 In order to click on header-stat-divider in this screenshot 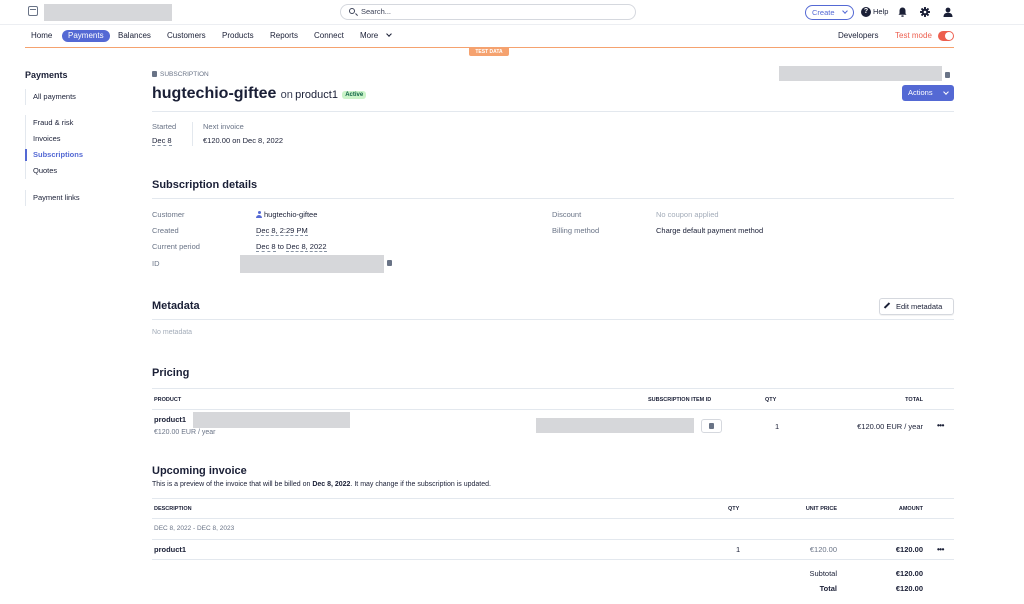, I will do `click(192, 134)`.